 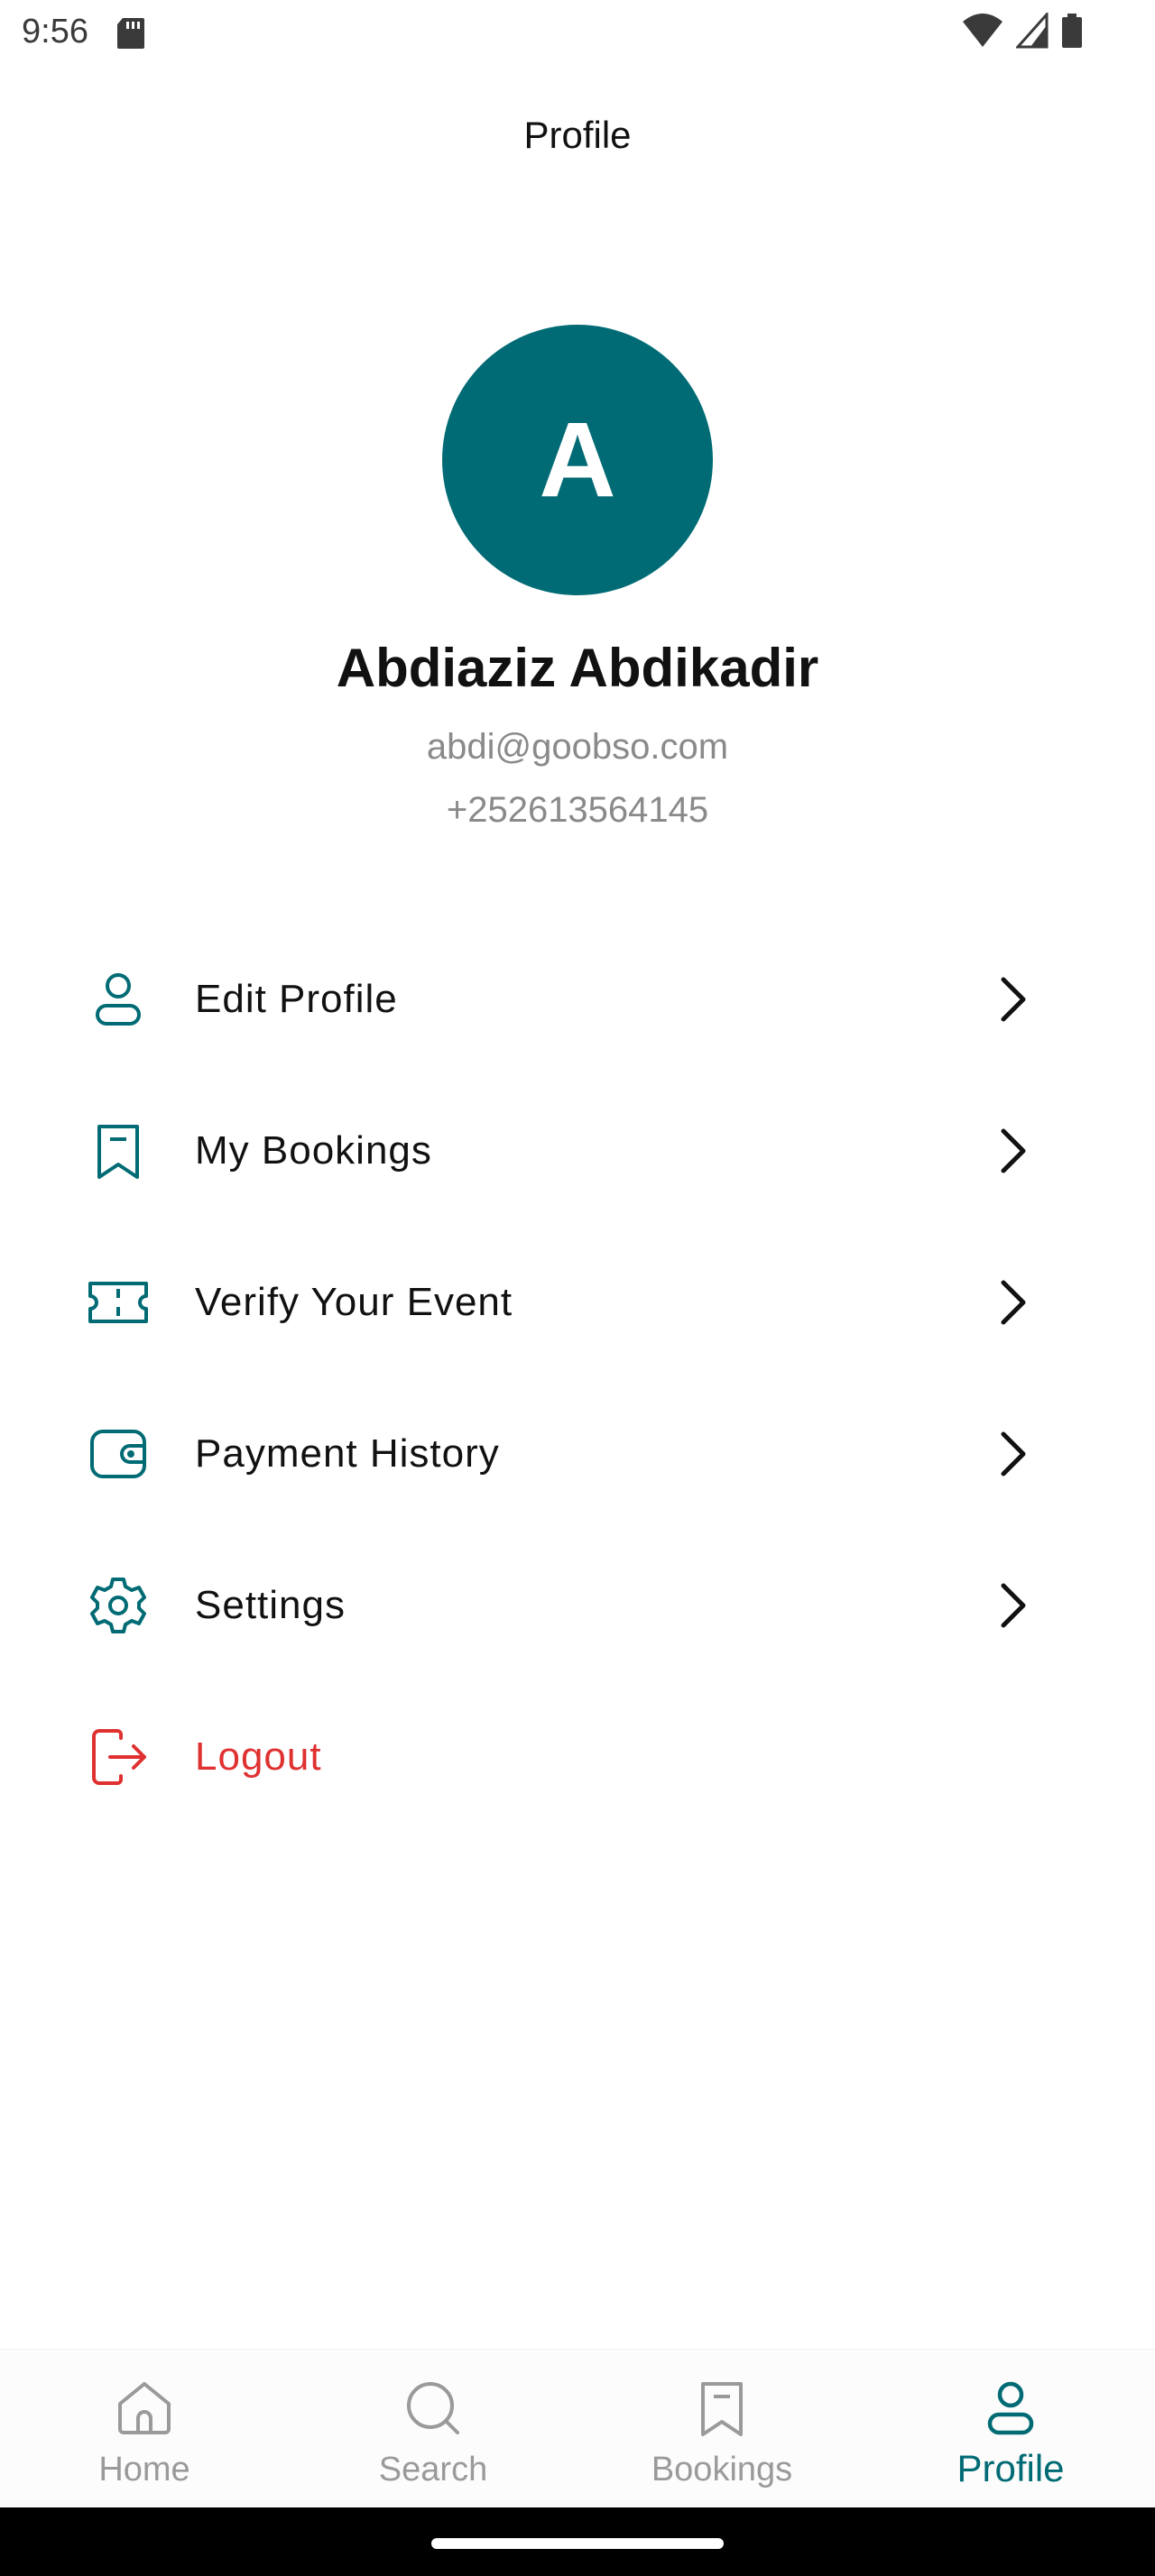 I want to click on status-icons, so click(x=1022, y=31).